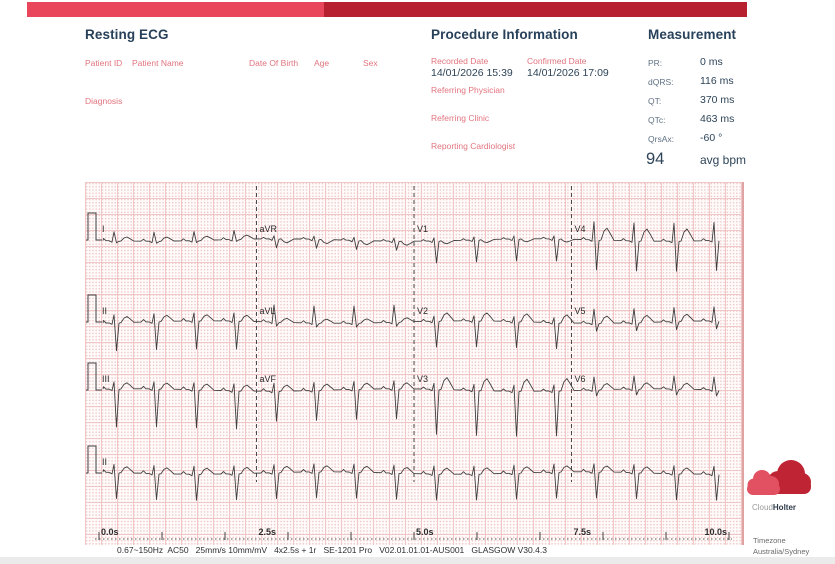 The height and width of the screenshot is (564, 835). I want to click on reporting-cardiologist-label: Reporting Cardiologist, so click(473, 146).